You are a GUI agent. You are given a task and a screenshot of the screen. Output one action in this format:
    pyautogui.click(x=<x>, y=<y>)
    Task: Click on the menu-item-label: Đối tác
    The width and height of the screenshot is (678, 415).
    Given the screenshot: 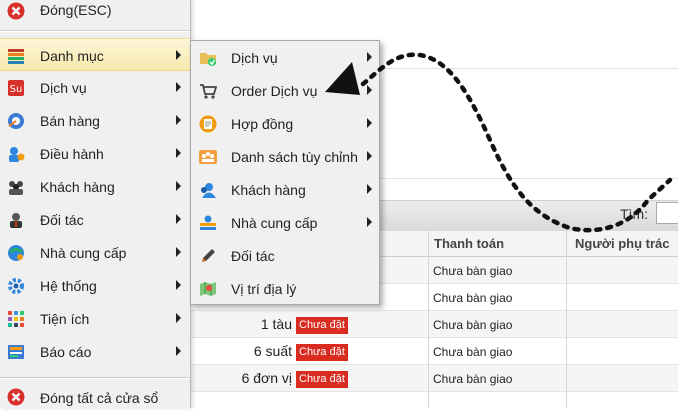 What is the action you would take?
    pyautogui.click(x=62, y=220)
    